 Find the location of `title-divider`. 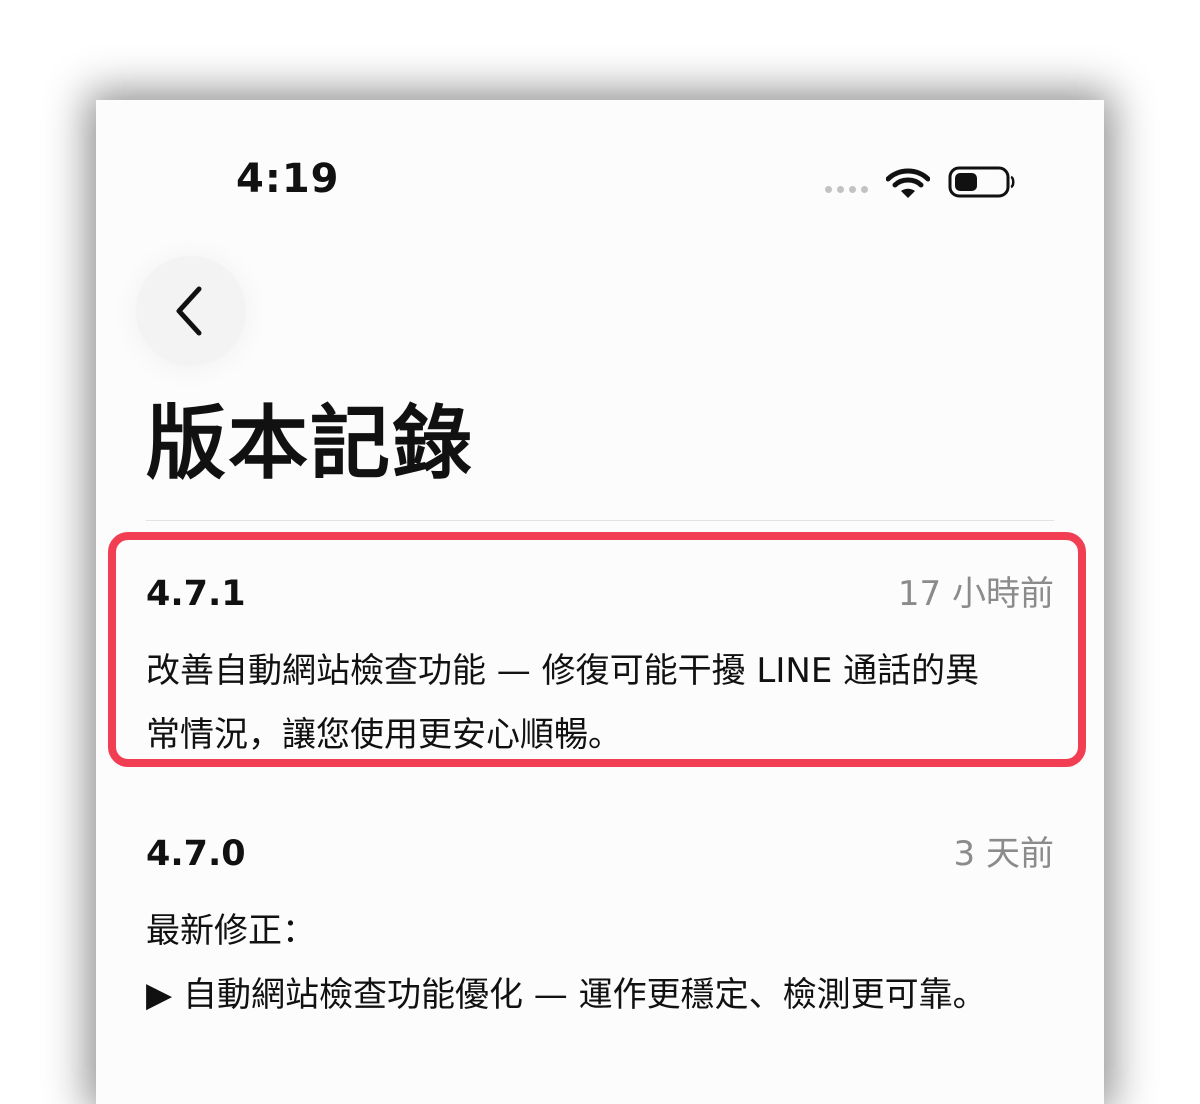

title-divider is located at coordinates (600, 520).